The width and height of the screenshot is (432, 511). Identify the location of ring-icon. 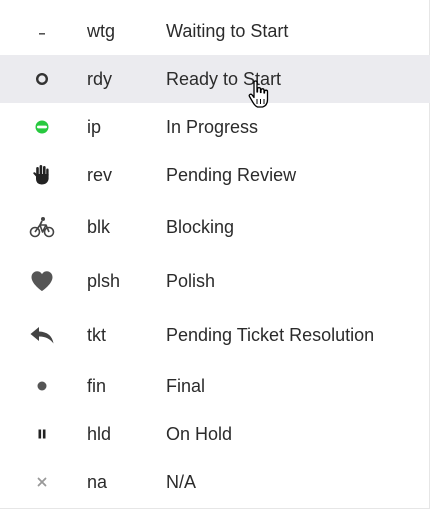
(42, 79).